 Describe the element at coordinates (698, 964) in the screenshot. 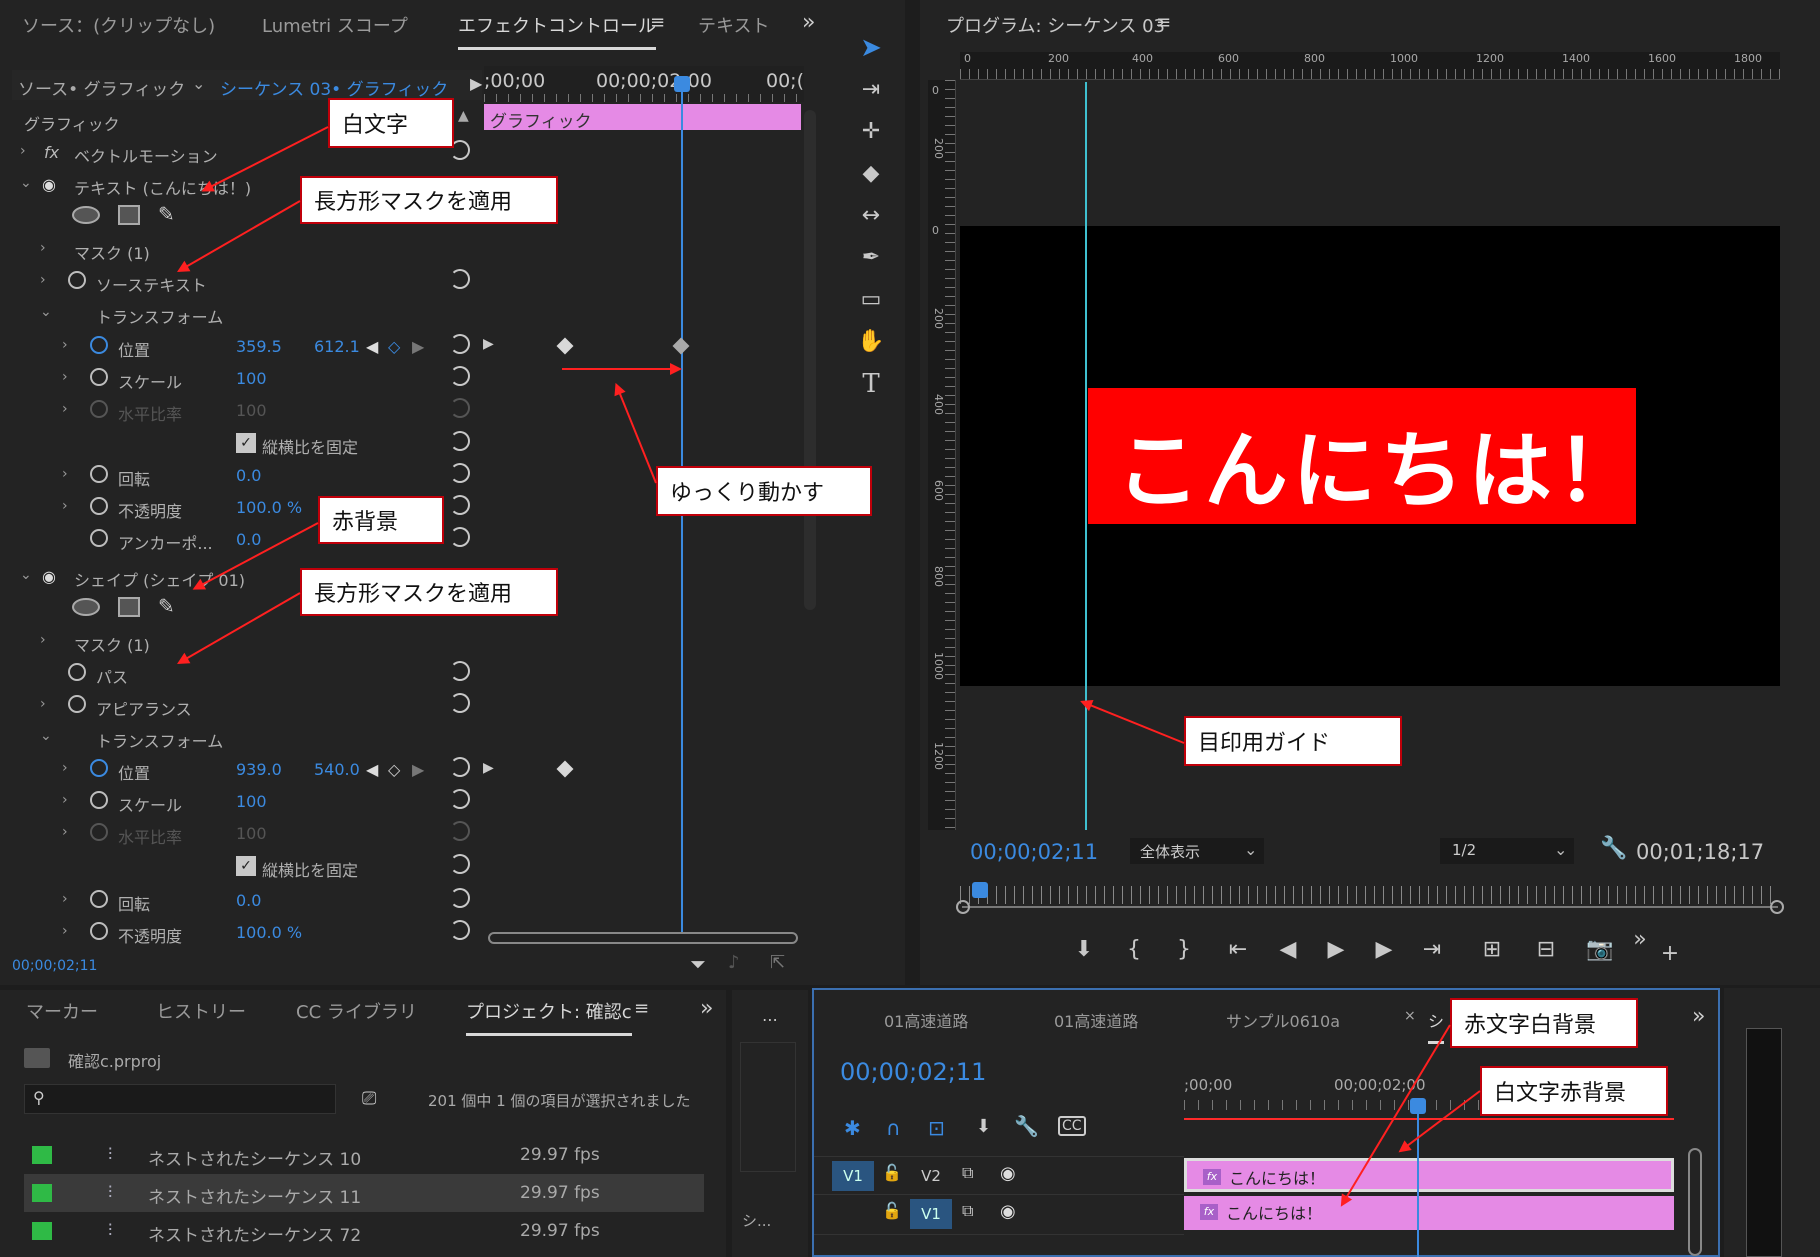

I see `filter-icon: ⏷` at that location.